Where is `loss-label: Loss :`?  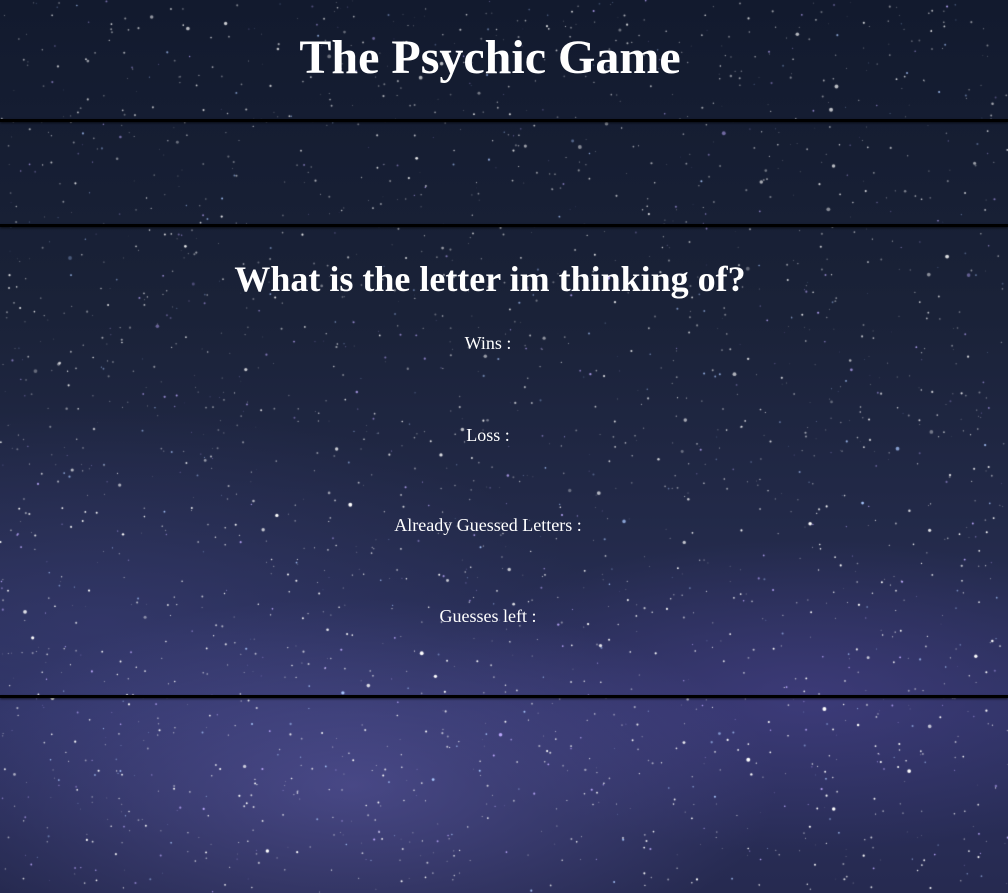 loss-label: Loss : is located at coordinates (488, 435).